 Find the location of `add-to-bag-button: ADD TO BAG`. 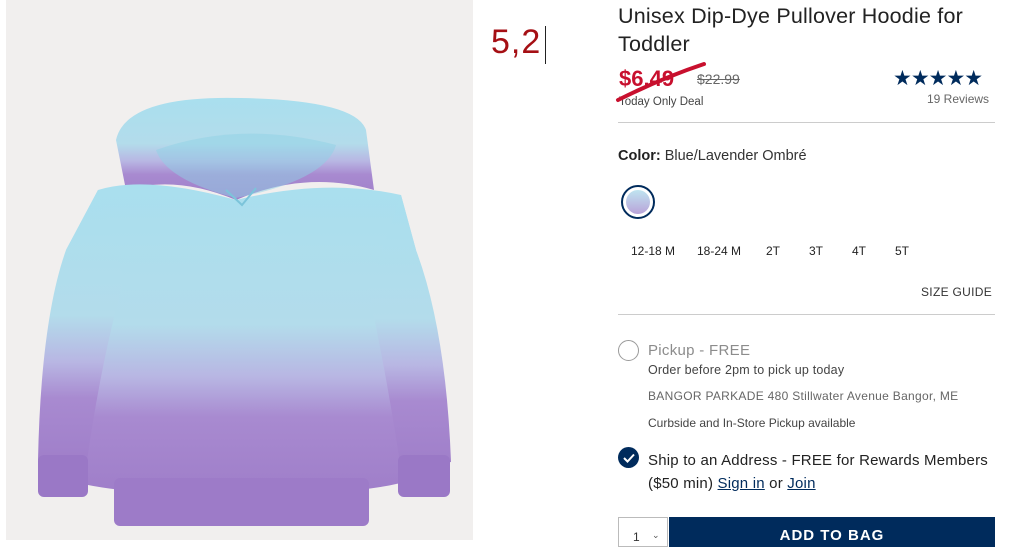

add-to-bag-button: ADD TO BAG is located at coordinates (832, 532).